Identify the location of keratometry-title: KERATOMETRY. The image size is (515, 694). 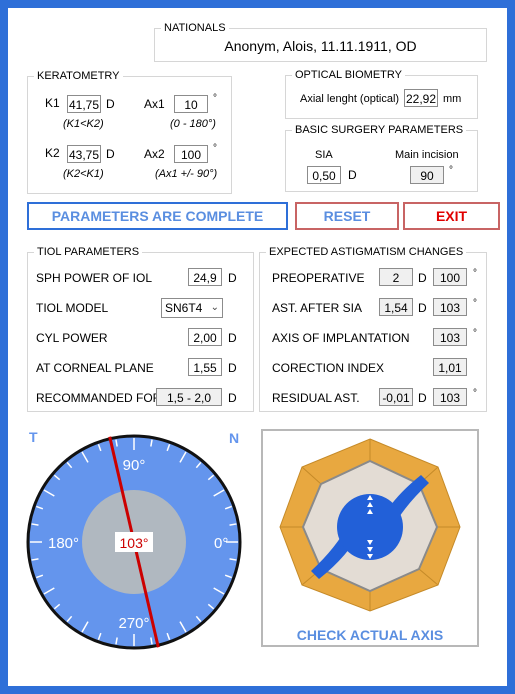
(78, 76).